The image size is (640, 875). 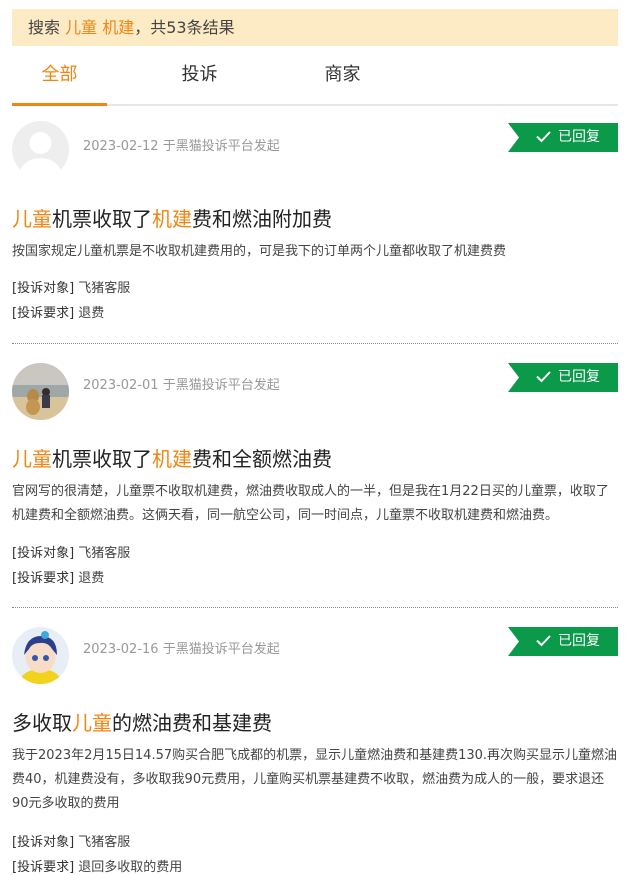 I want to click on complaint-title: 儿童机票收取了机建费和全额燃油费, so click(x=172, y=457).